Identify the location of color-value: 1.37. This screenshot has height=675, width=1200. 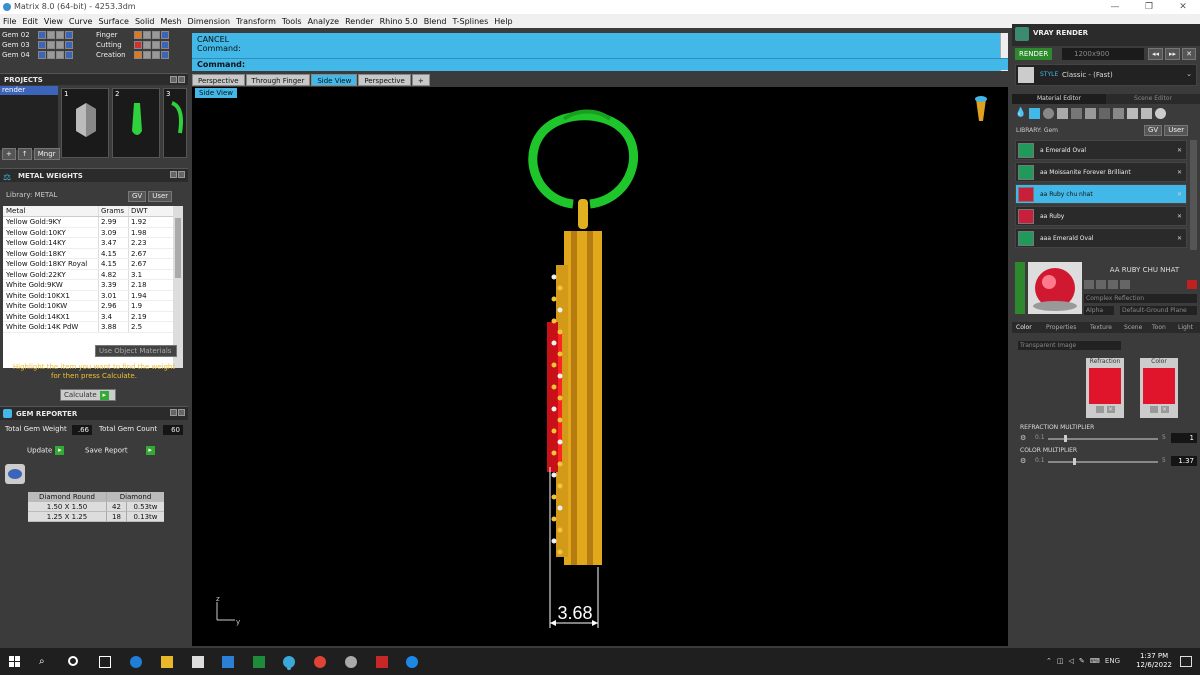
(1184, 461).